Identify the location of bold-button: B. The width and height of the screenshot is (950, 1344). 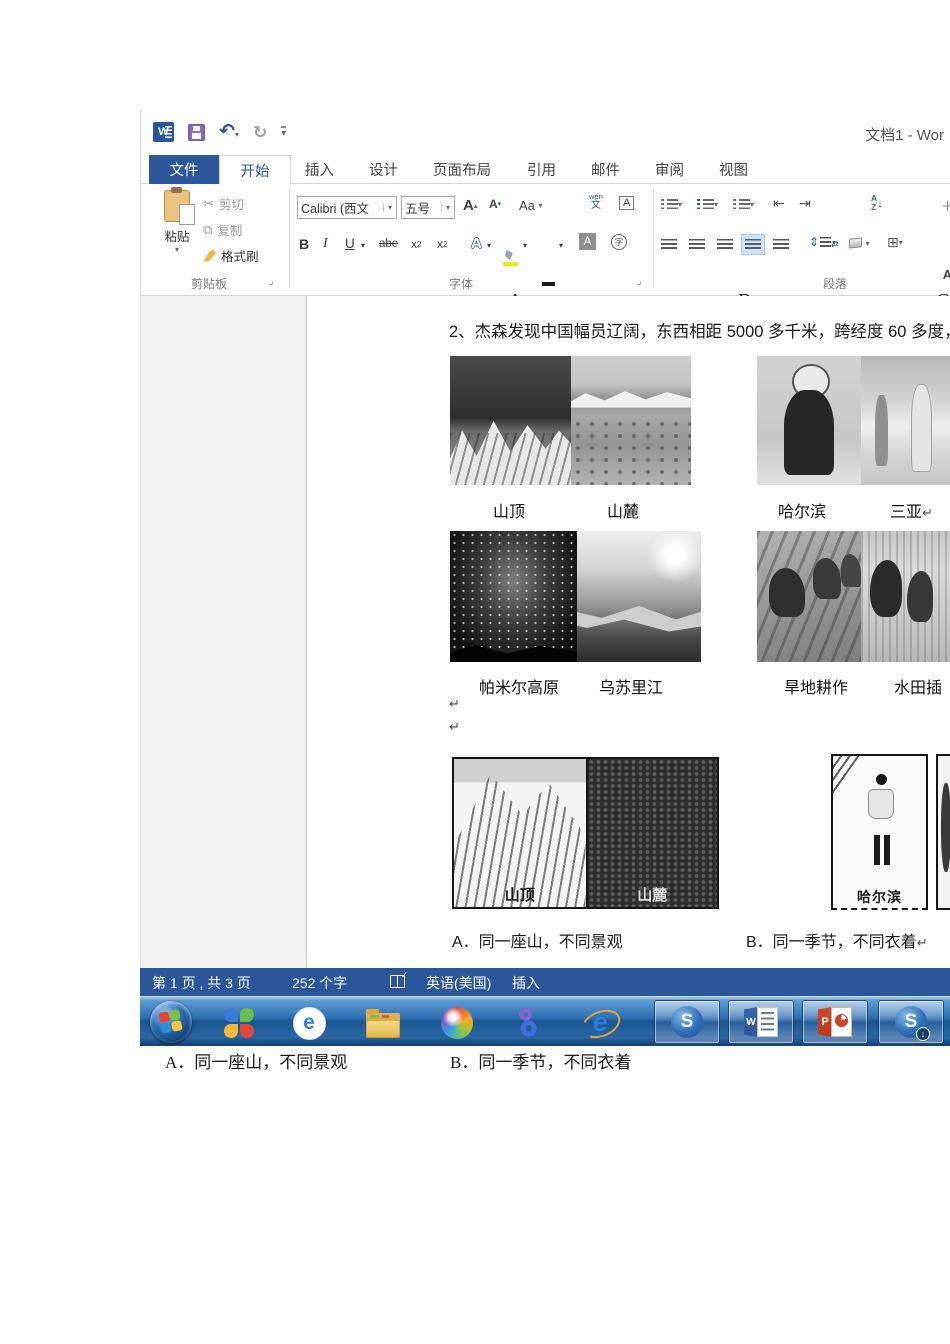
(304, 244).